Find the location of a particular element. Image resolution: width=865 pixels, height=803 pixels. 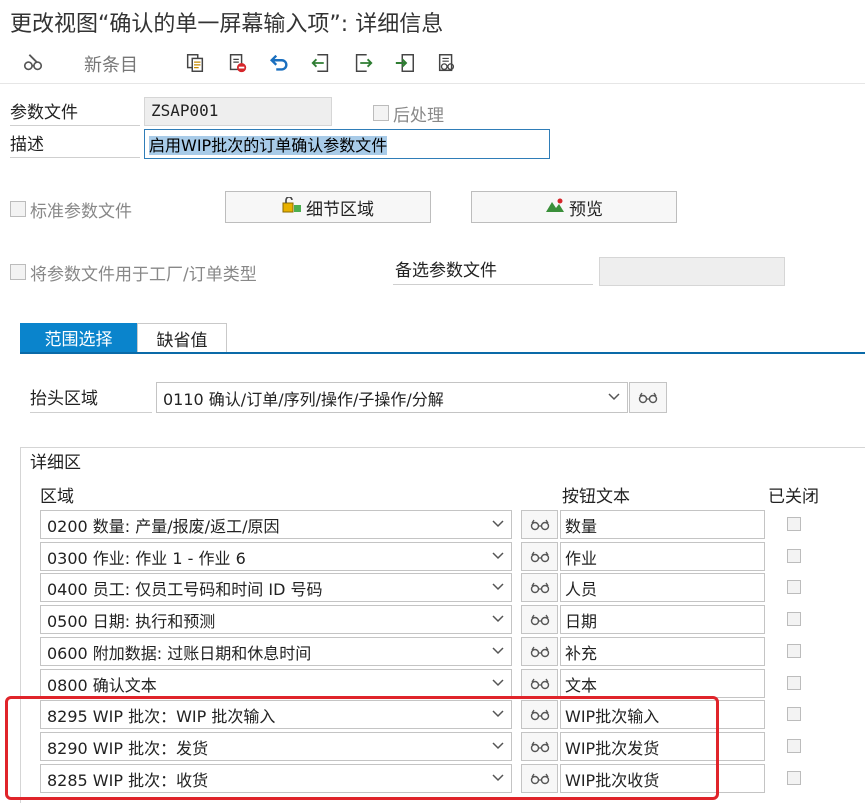

profile-field: ZSAP001 is located at coordinates (238, 111).